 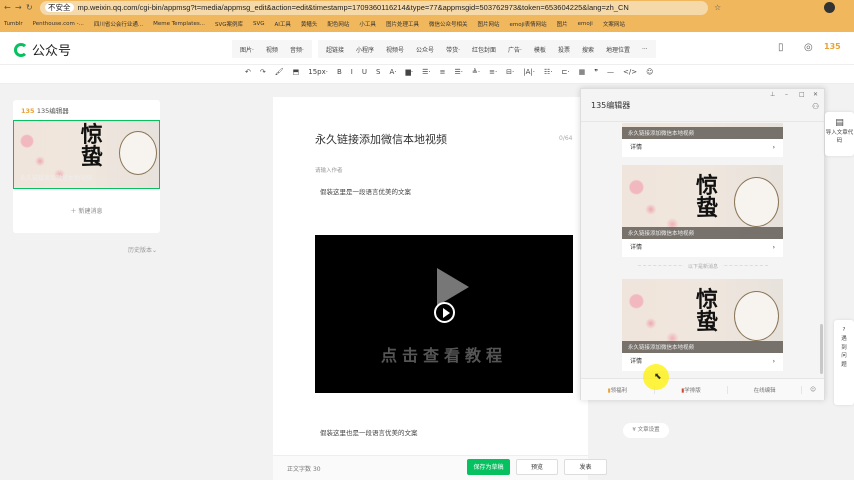 I want to click on toolbar-button: ❞, so click(x=596, y=72).